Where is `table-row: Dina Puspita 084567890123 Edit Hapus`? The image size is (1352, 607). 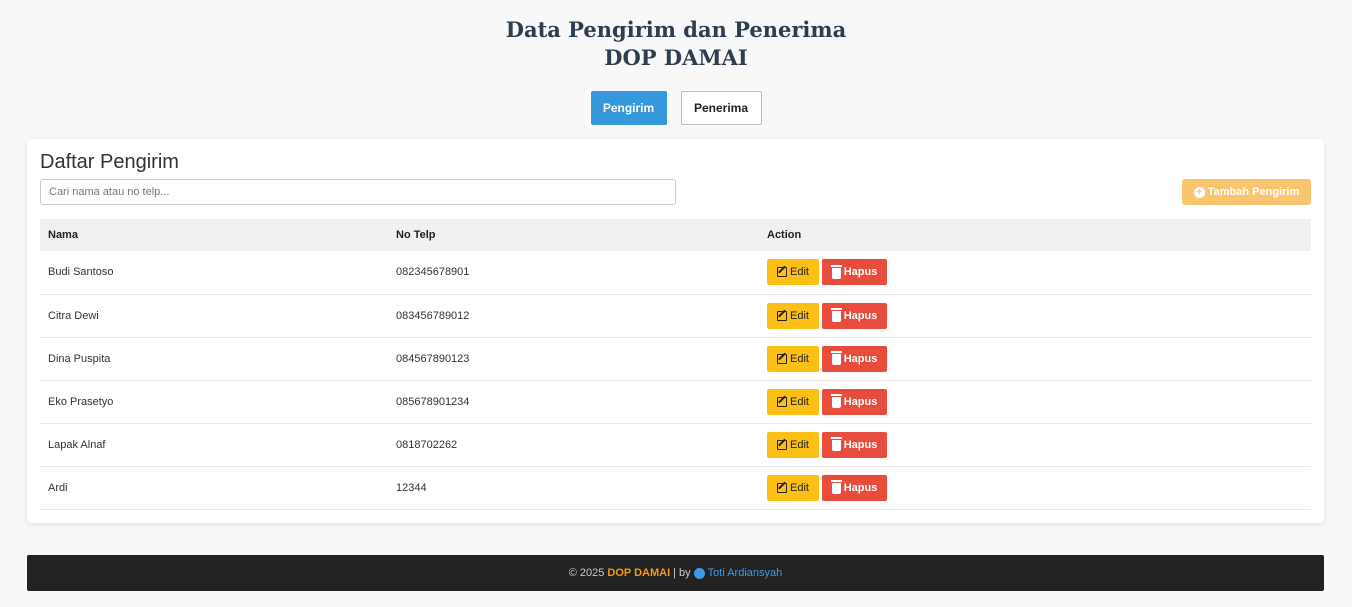
table-row: Dina Puspita 084567890123 Edit Hapus is located at coordinates (675, 359).